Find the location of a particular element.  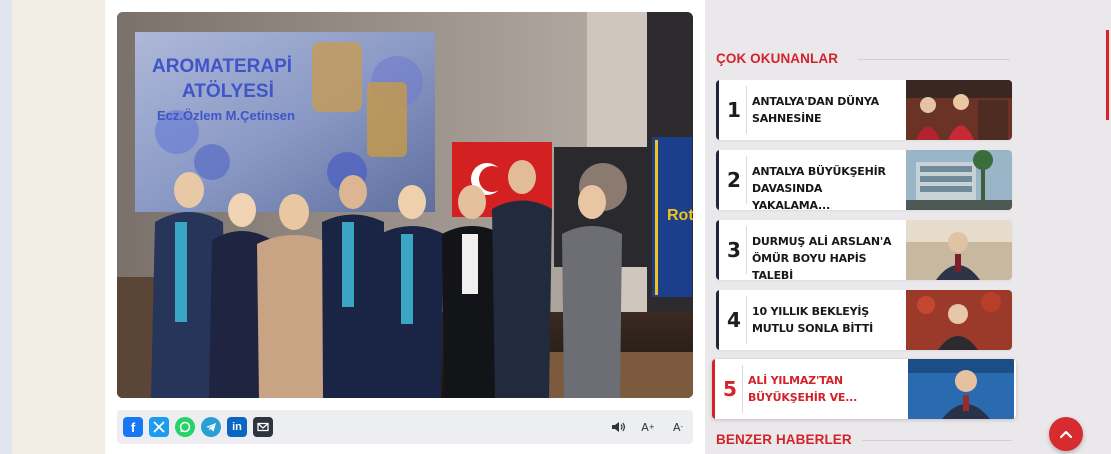

share-x-button is located at coordinates (159, 427).